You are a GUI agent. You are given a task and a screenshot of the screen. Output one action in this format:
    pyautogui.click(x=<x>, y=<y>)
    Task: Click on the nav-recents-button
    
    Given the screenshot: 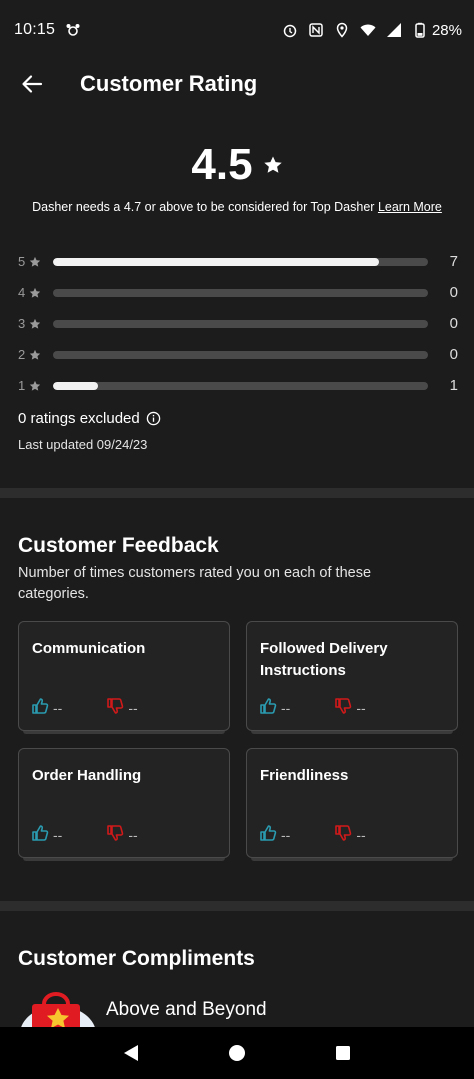 What is the action you would take?
    pyautogui.click(x=343, y=1053)
    